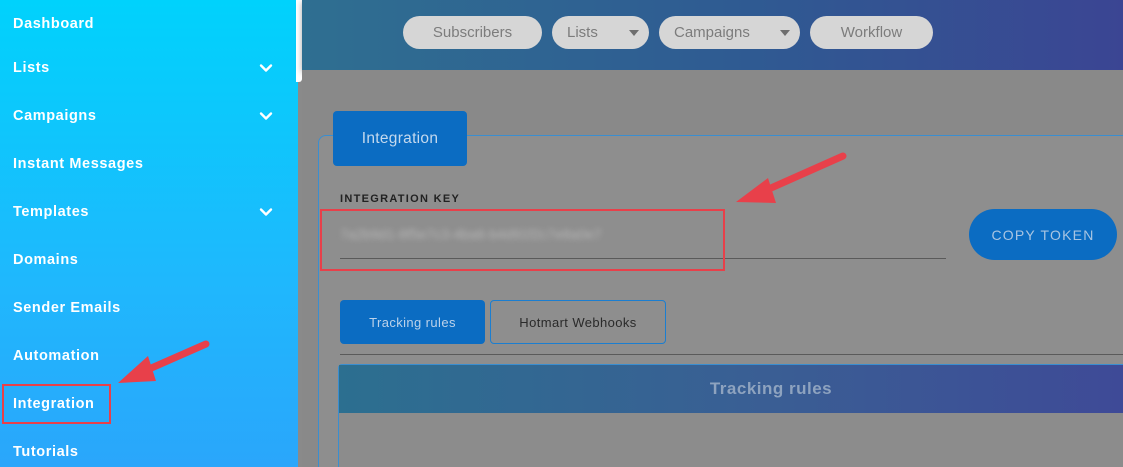 The width and height of the screenshot is (1123, 467). Describe the element at coordinates (400, 199) in the screenshot. I see `integration-key-label: INTEGRATION KEY` at that location.